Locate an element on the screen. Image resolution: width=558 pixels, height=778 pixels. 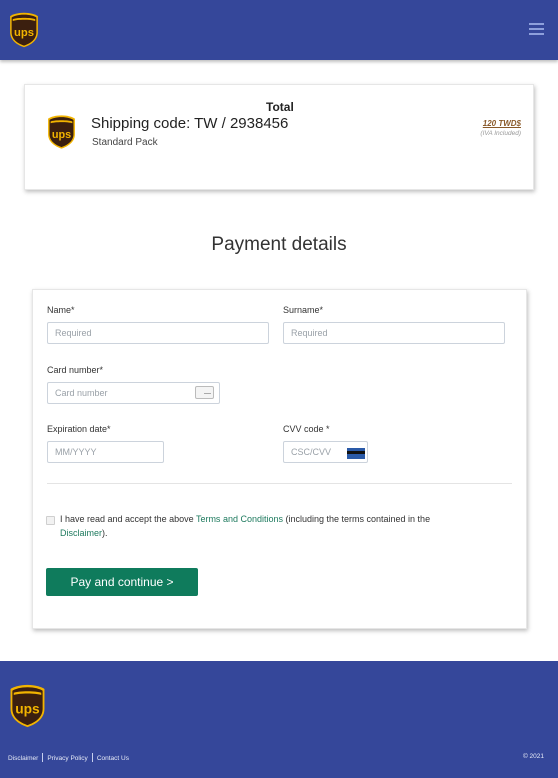
hamburger-menu-icon is located at coordinates (536, 29).